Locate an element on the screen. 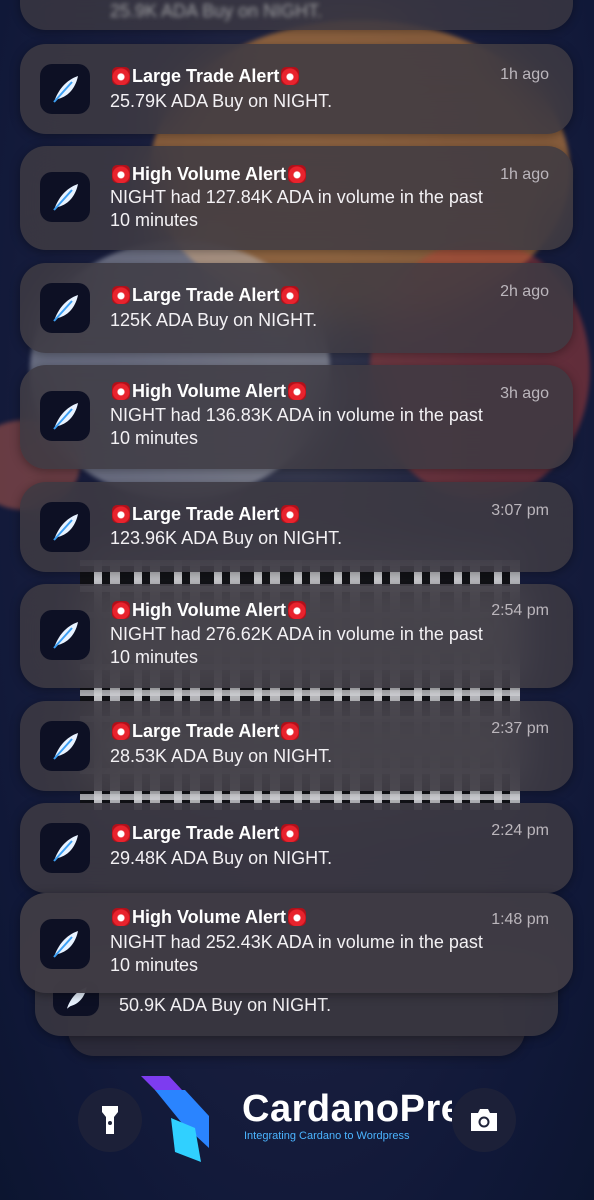 The image size is (594, 1200). camera-button is located at coordinates (484, 1120).